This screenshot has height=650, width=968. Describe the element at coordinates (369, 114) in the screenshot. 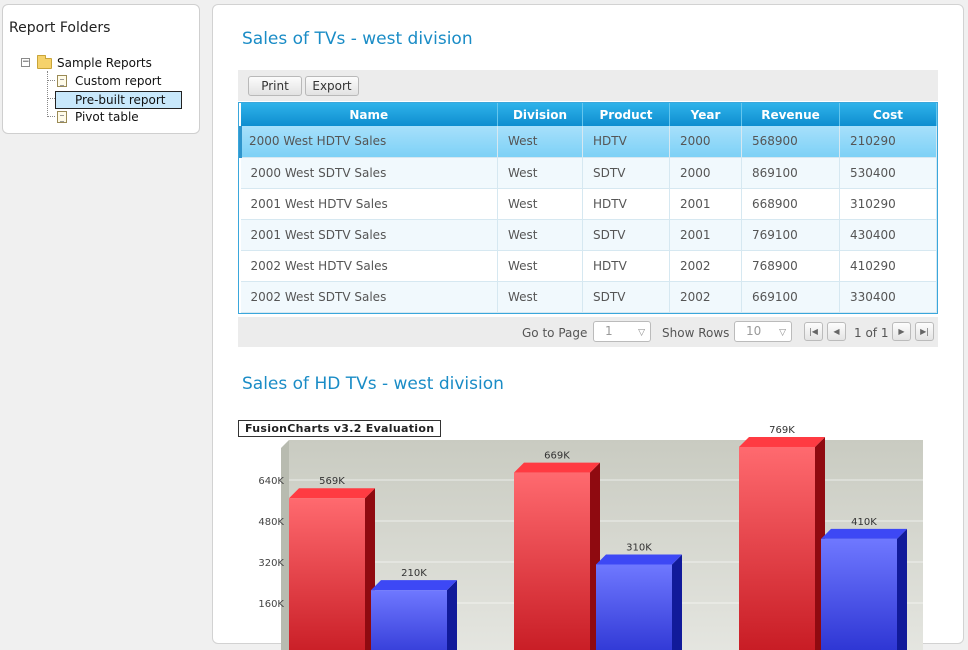

I see `column-header-name: Name` at that location.